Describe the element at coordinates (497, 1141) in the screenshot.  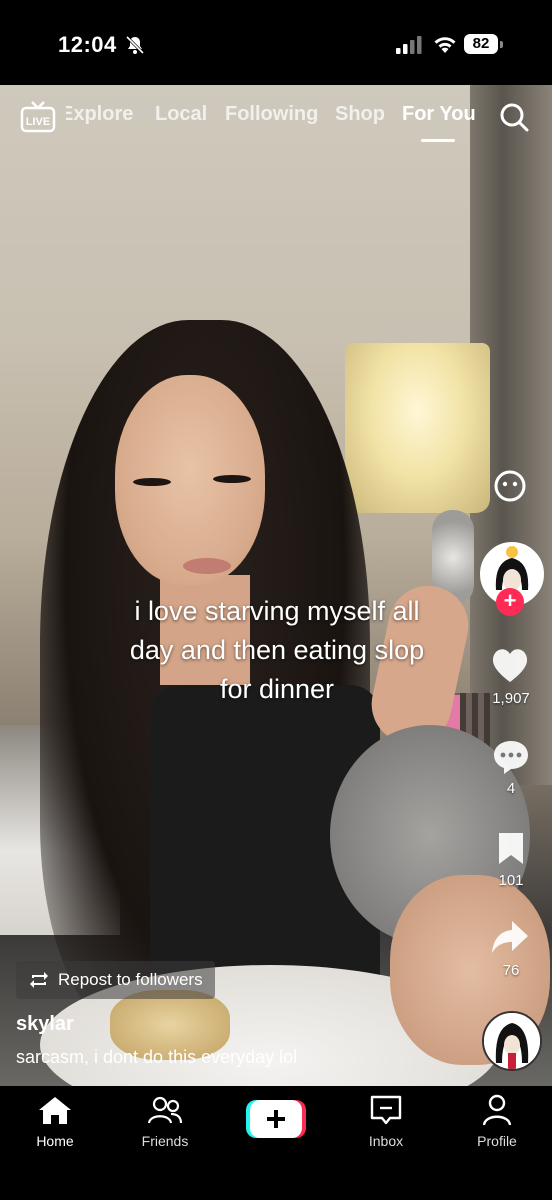
I see `nav-profile-label: Profile` at that location.